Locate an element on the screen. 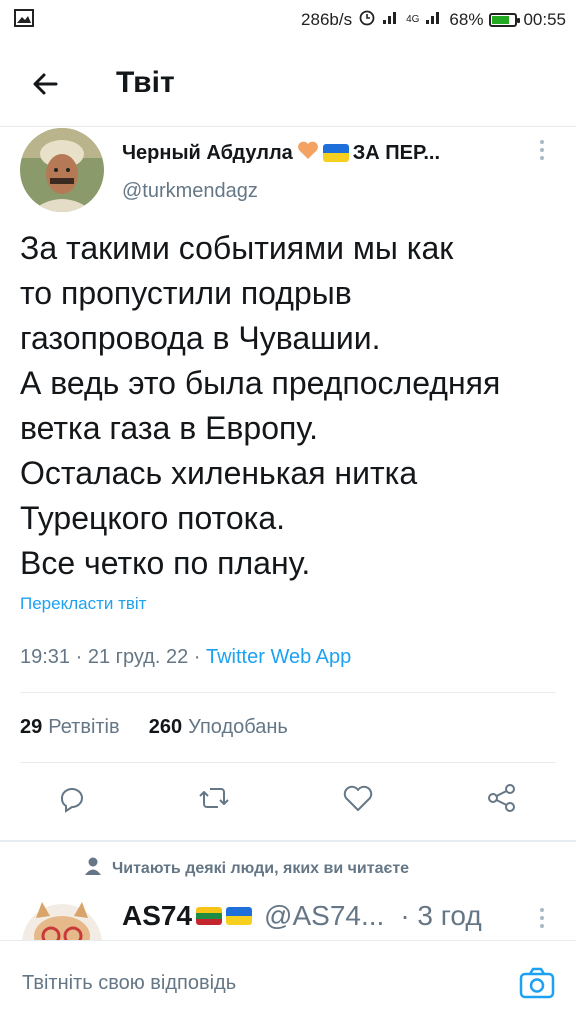  clock: 00:55 is located at coordinates (544, 19).